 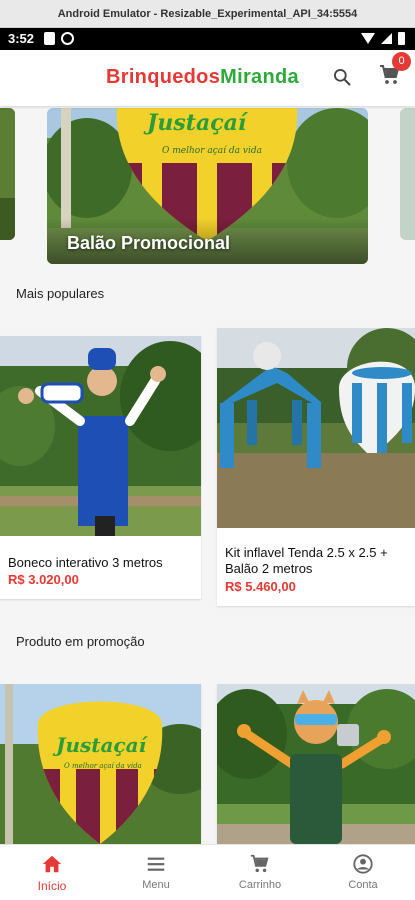 What do you see at coordinates (43, 579) in the screenshot?
I see `product-price: R$ 3.020,00` at bounding box center [43, 579].